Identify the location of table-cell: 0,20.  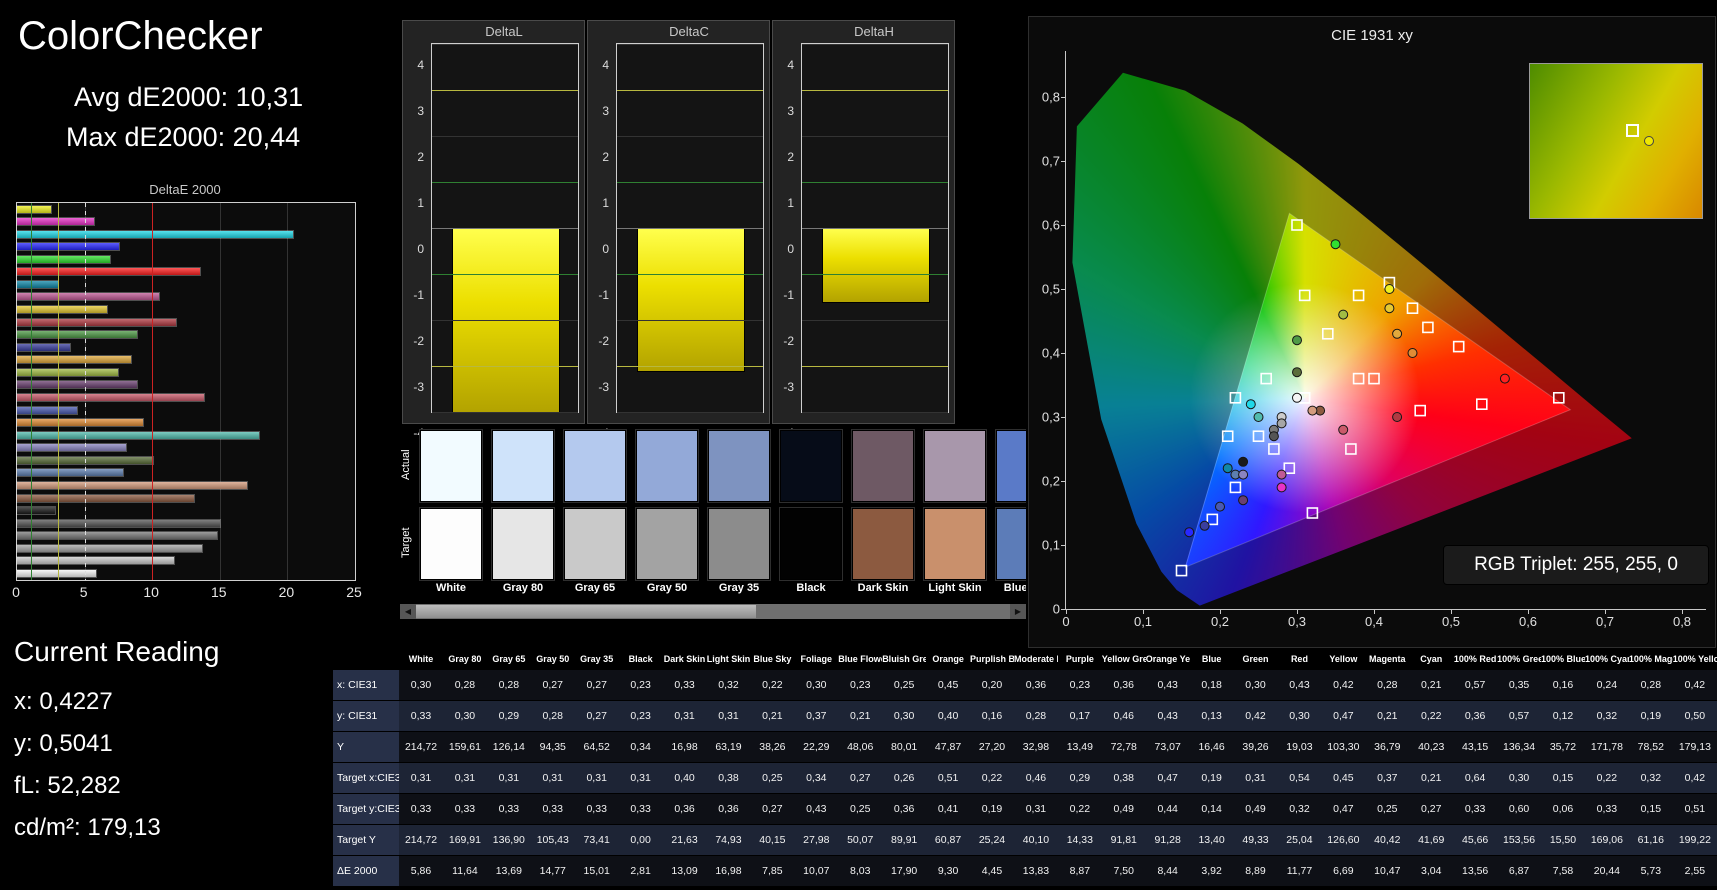
(992, 685).